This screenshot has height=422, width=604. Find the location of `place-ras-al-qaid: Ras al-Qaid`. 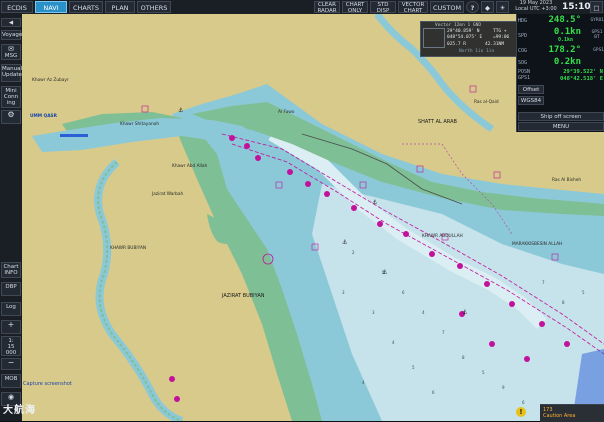

place-ras-al-qaid: Ras al-Qaid is located at coordinates (486, 102).